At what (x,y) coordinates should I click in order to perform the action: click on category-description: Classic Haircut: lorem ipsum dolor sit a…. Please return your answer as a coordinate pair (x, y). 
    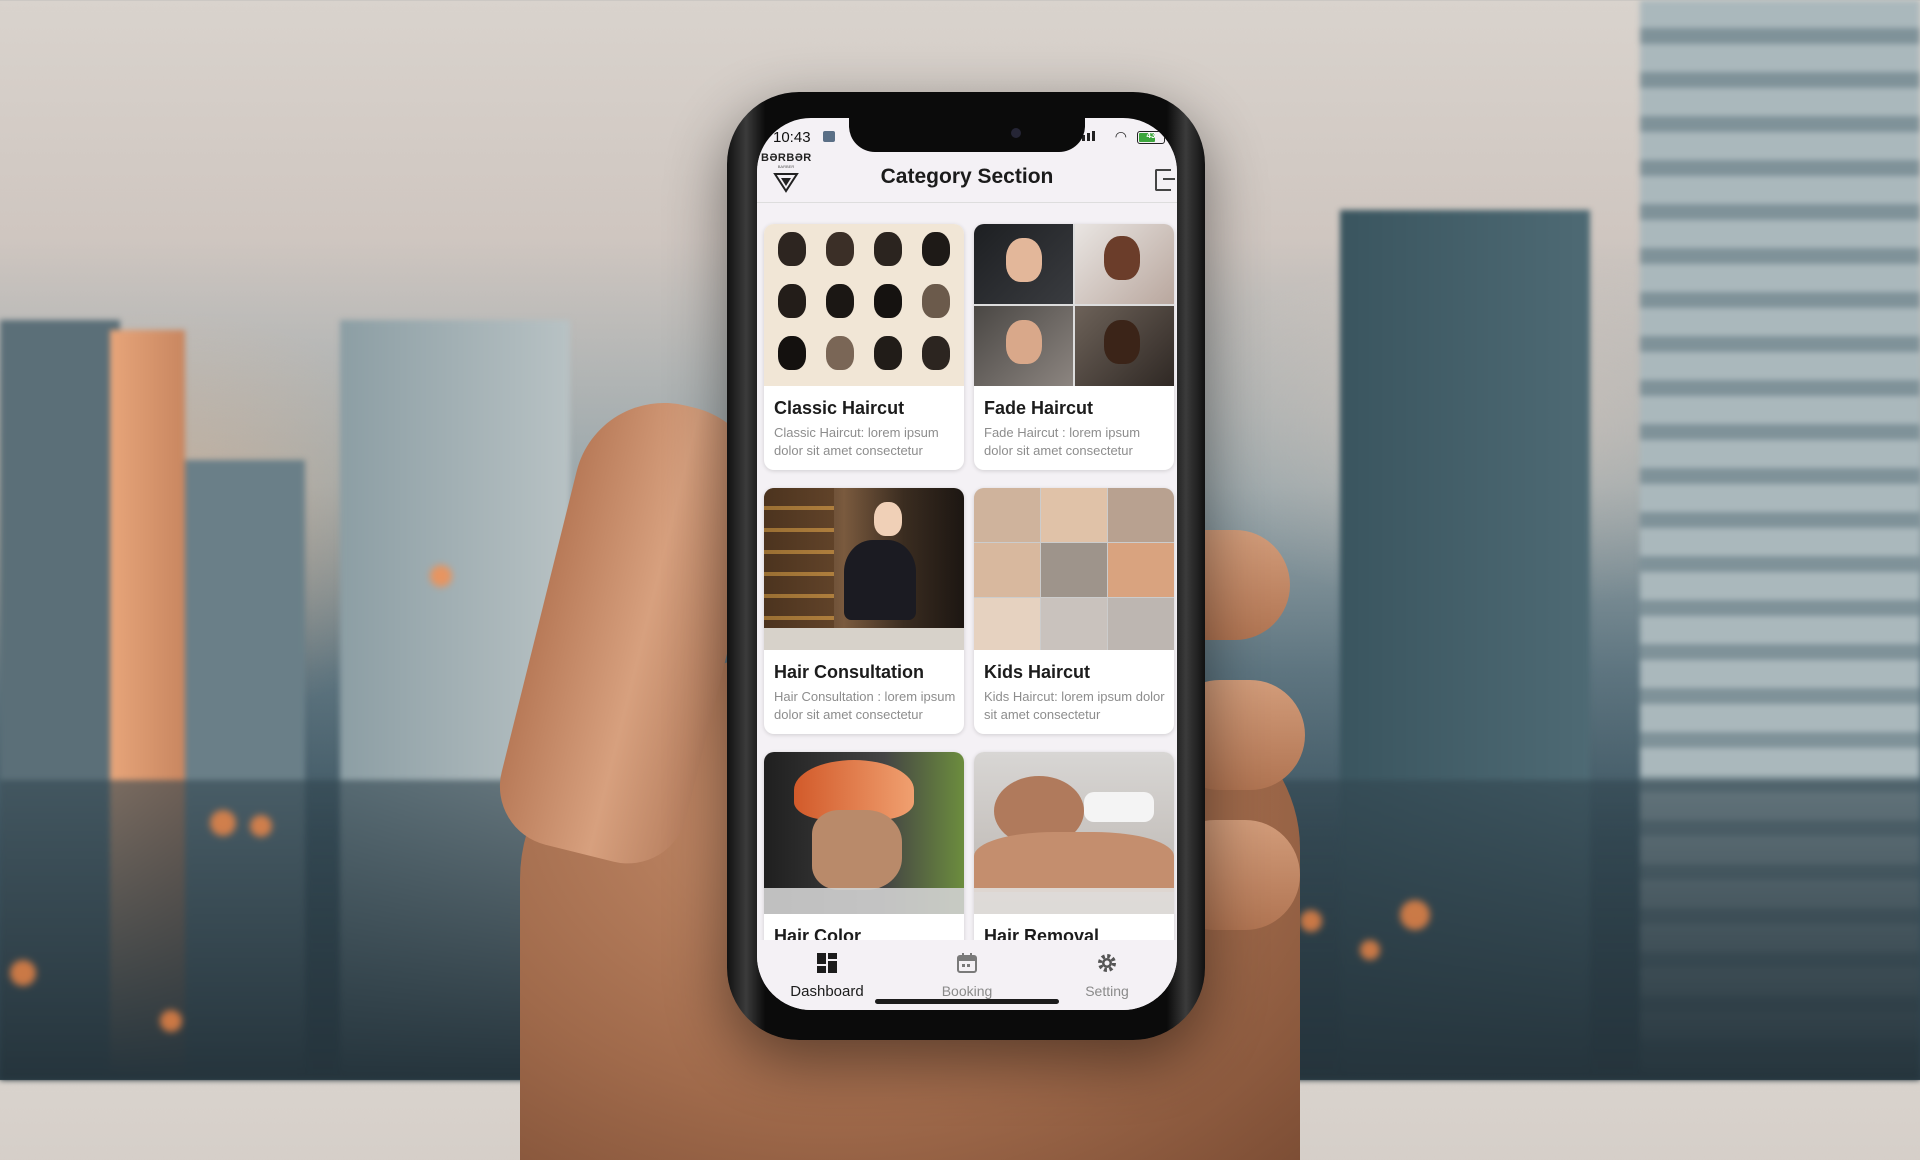
    Looking at the image, I should click on (856, 441).